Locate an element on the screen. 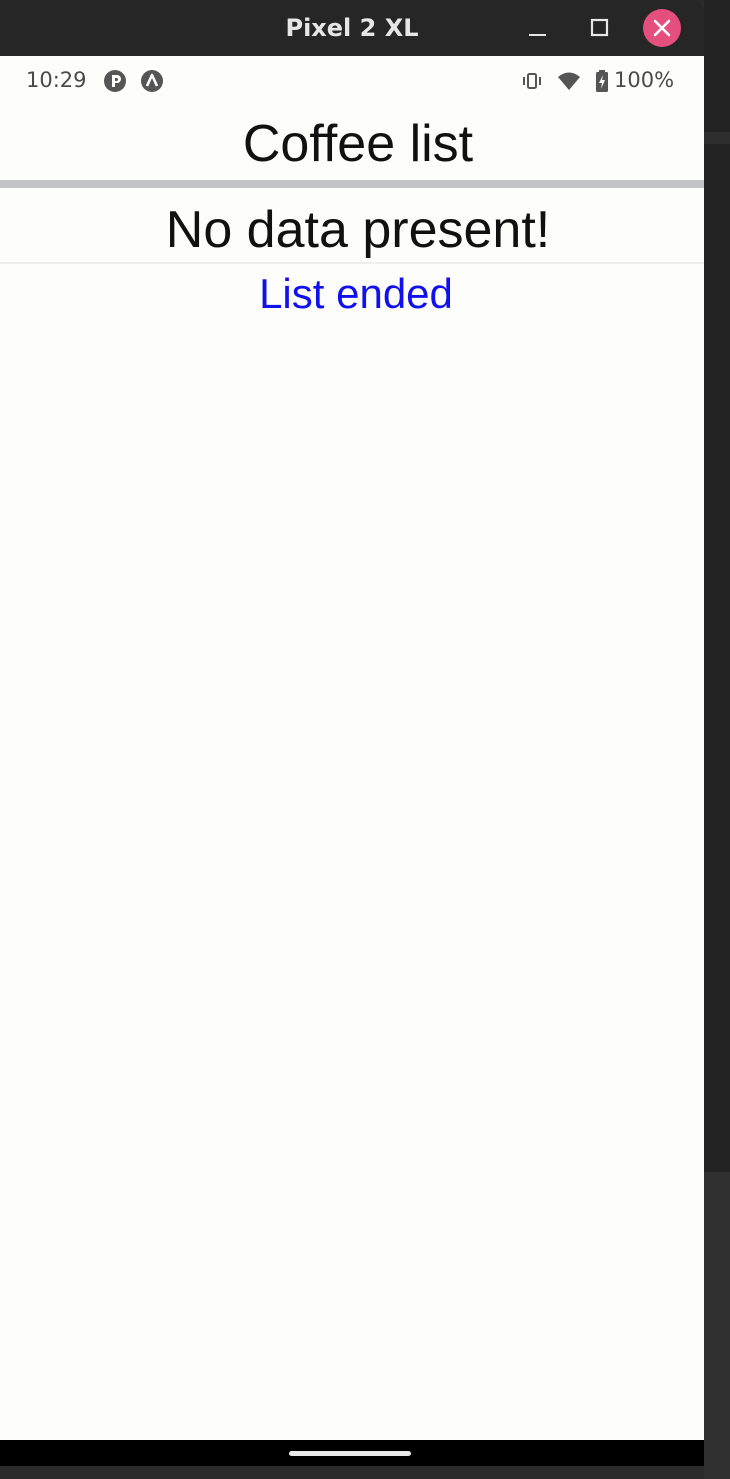 Image resolution: width=730 pixels, height=1479 pixels. maximize-button is located at coordinates (600, 28).